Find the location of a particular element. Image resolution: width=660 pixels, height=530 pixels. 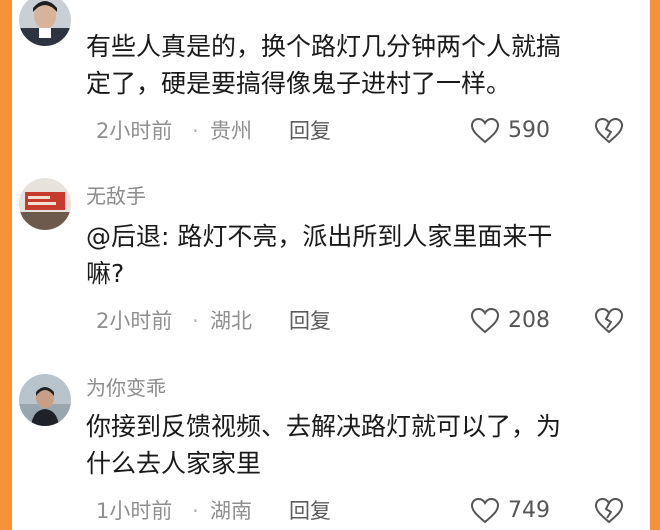

comment-username: 为你变乖 is located at coordinates (126, 386).